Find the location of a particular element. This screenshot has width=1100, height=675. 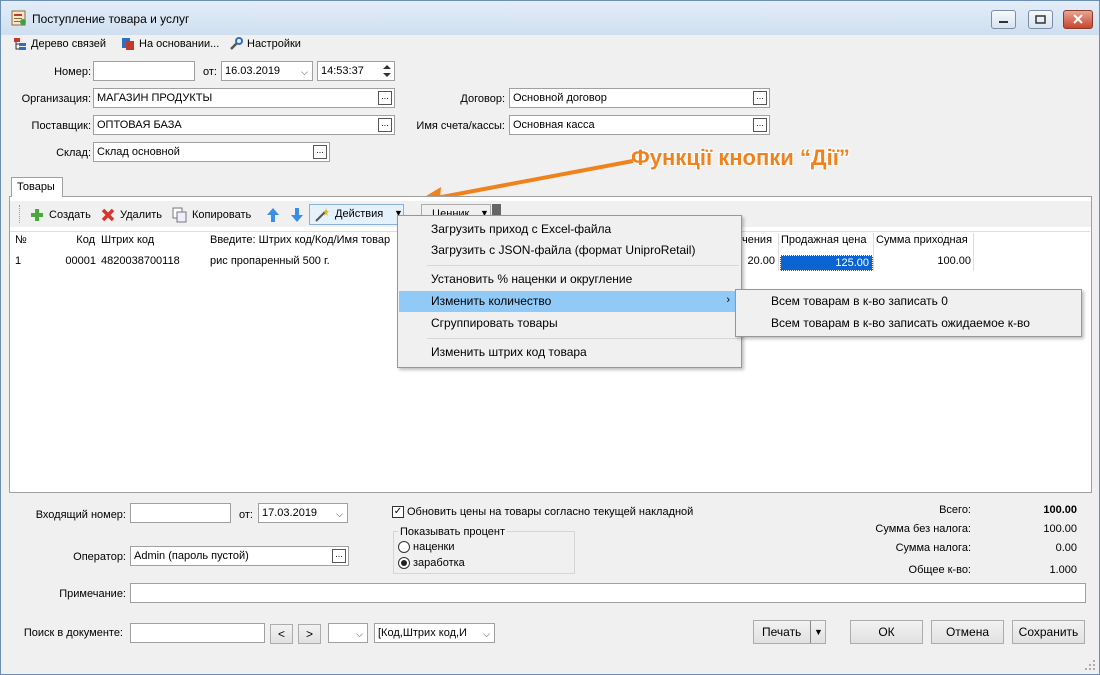

cell-value: 20.00 is located at coordinates (758, 263).